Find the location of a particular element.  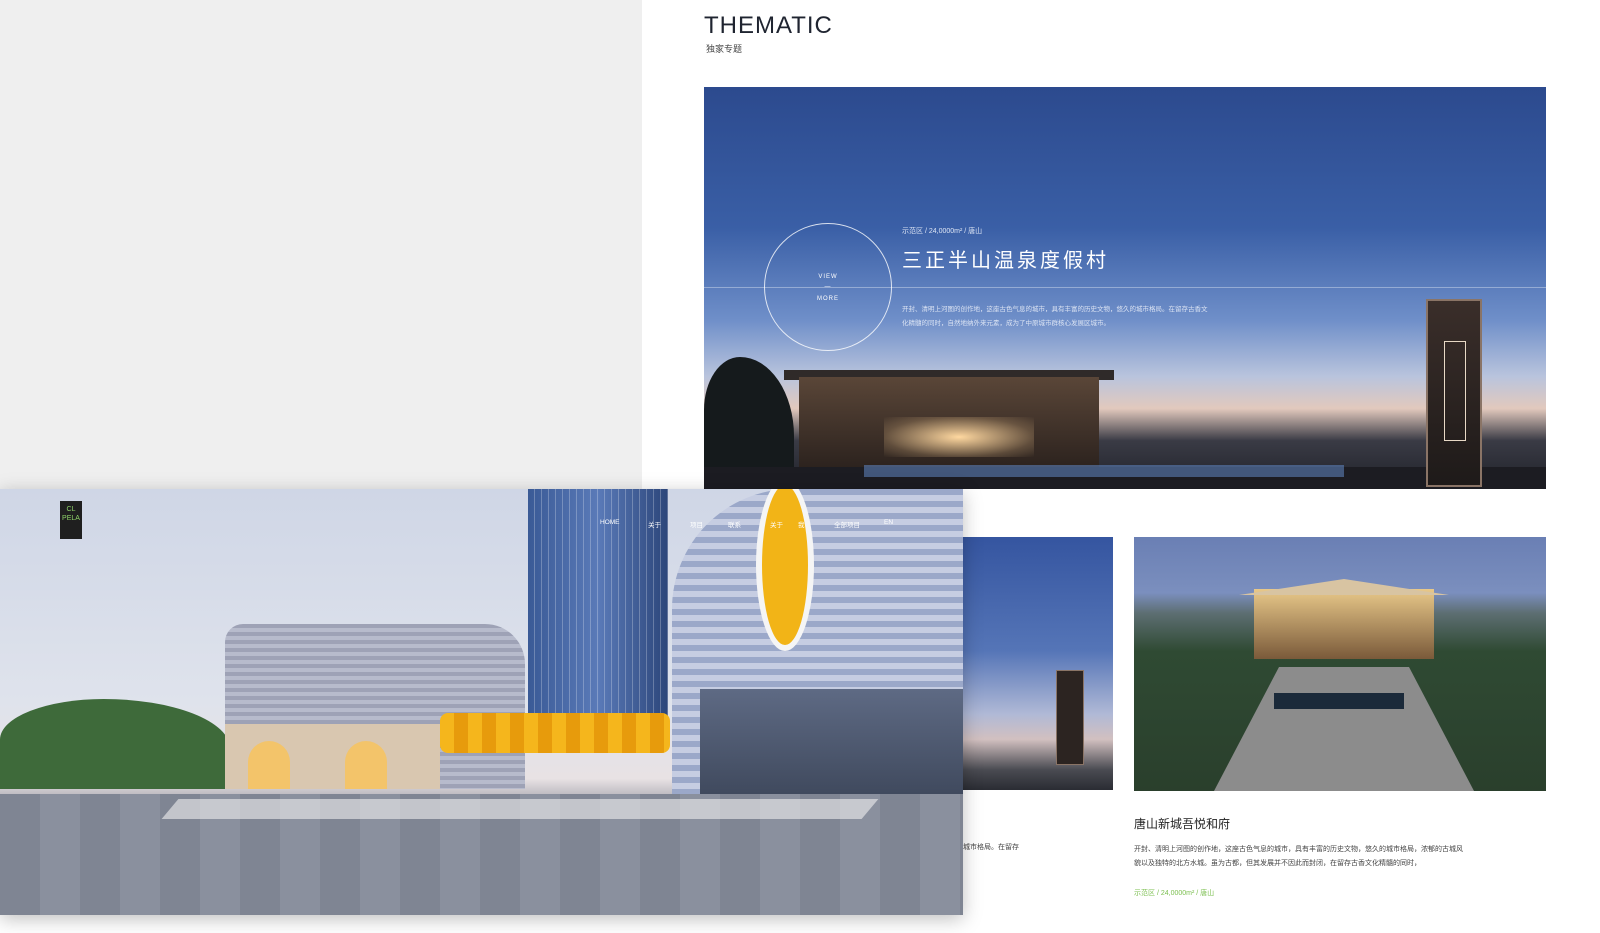

view-more-button: VIEW — MORE is located at coordinates (828, 287).